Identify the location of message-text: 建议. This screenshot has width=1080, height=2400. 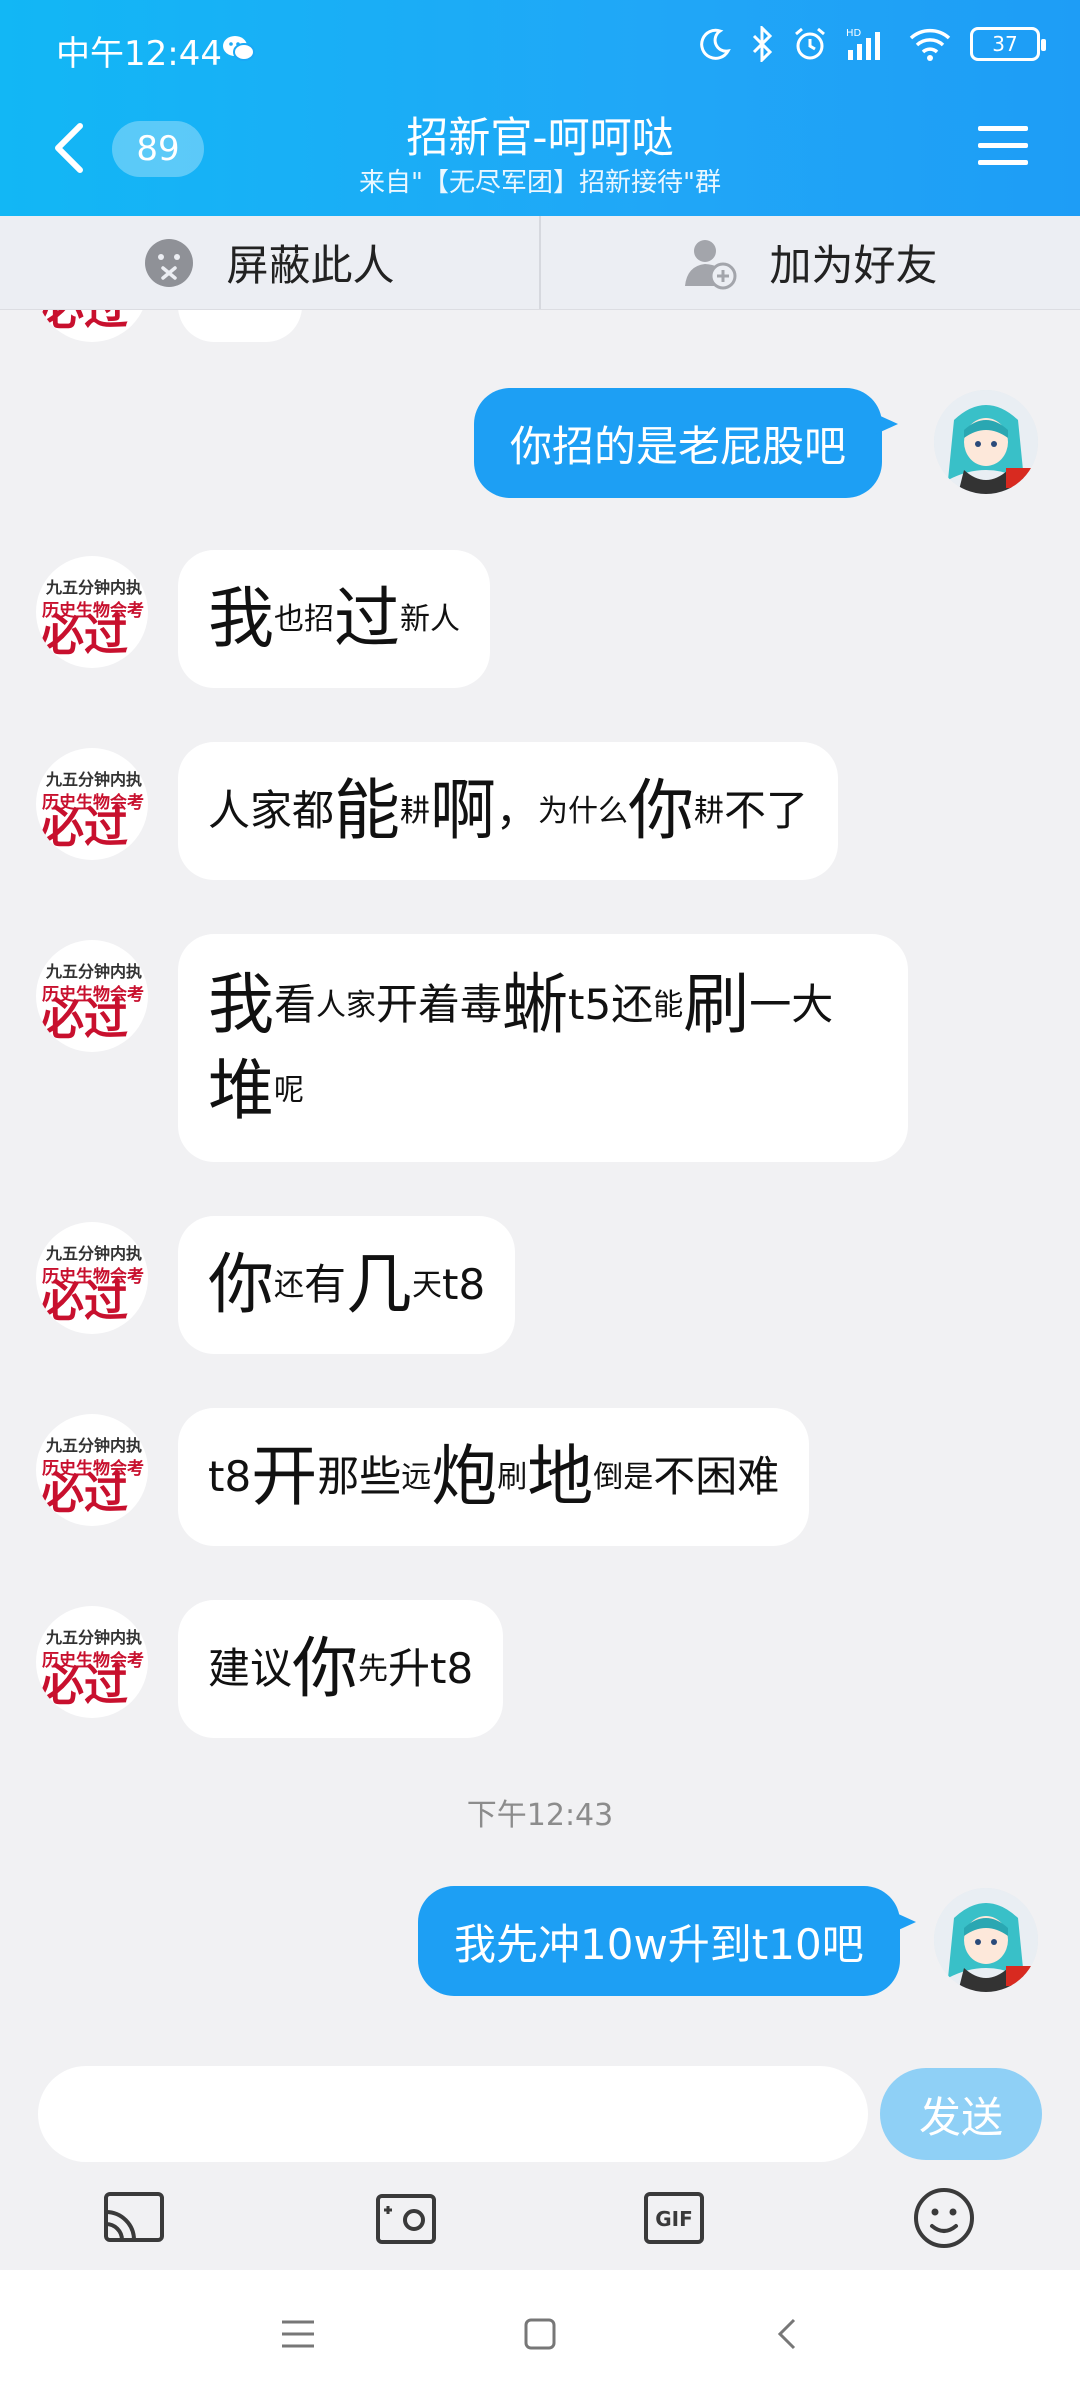
(250, 1668).